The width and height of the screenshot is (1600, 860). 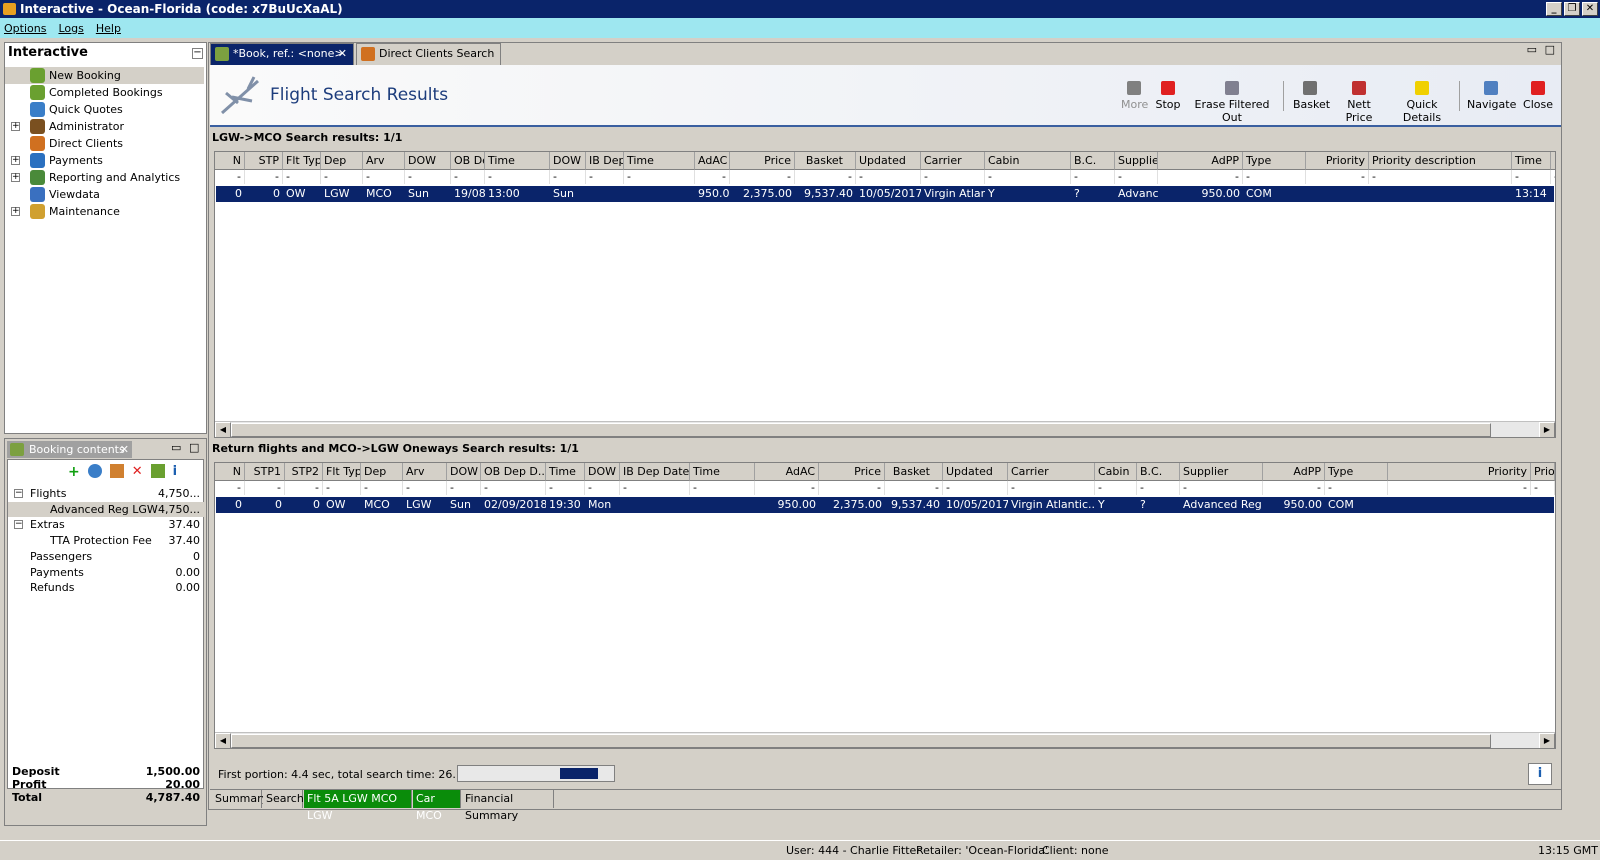 What do you see at coordinates (15, 160) in the screenshot?
I see `expand-icon: +` at bounding box center [15, 160].